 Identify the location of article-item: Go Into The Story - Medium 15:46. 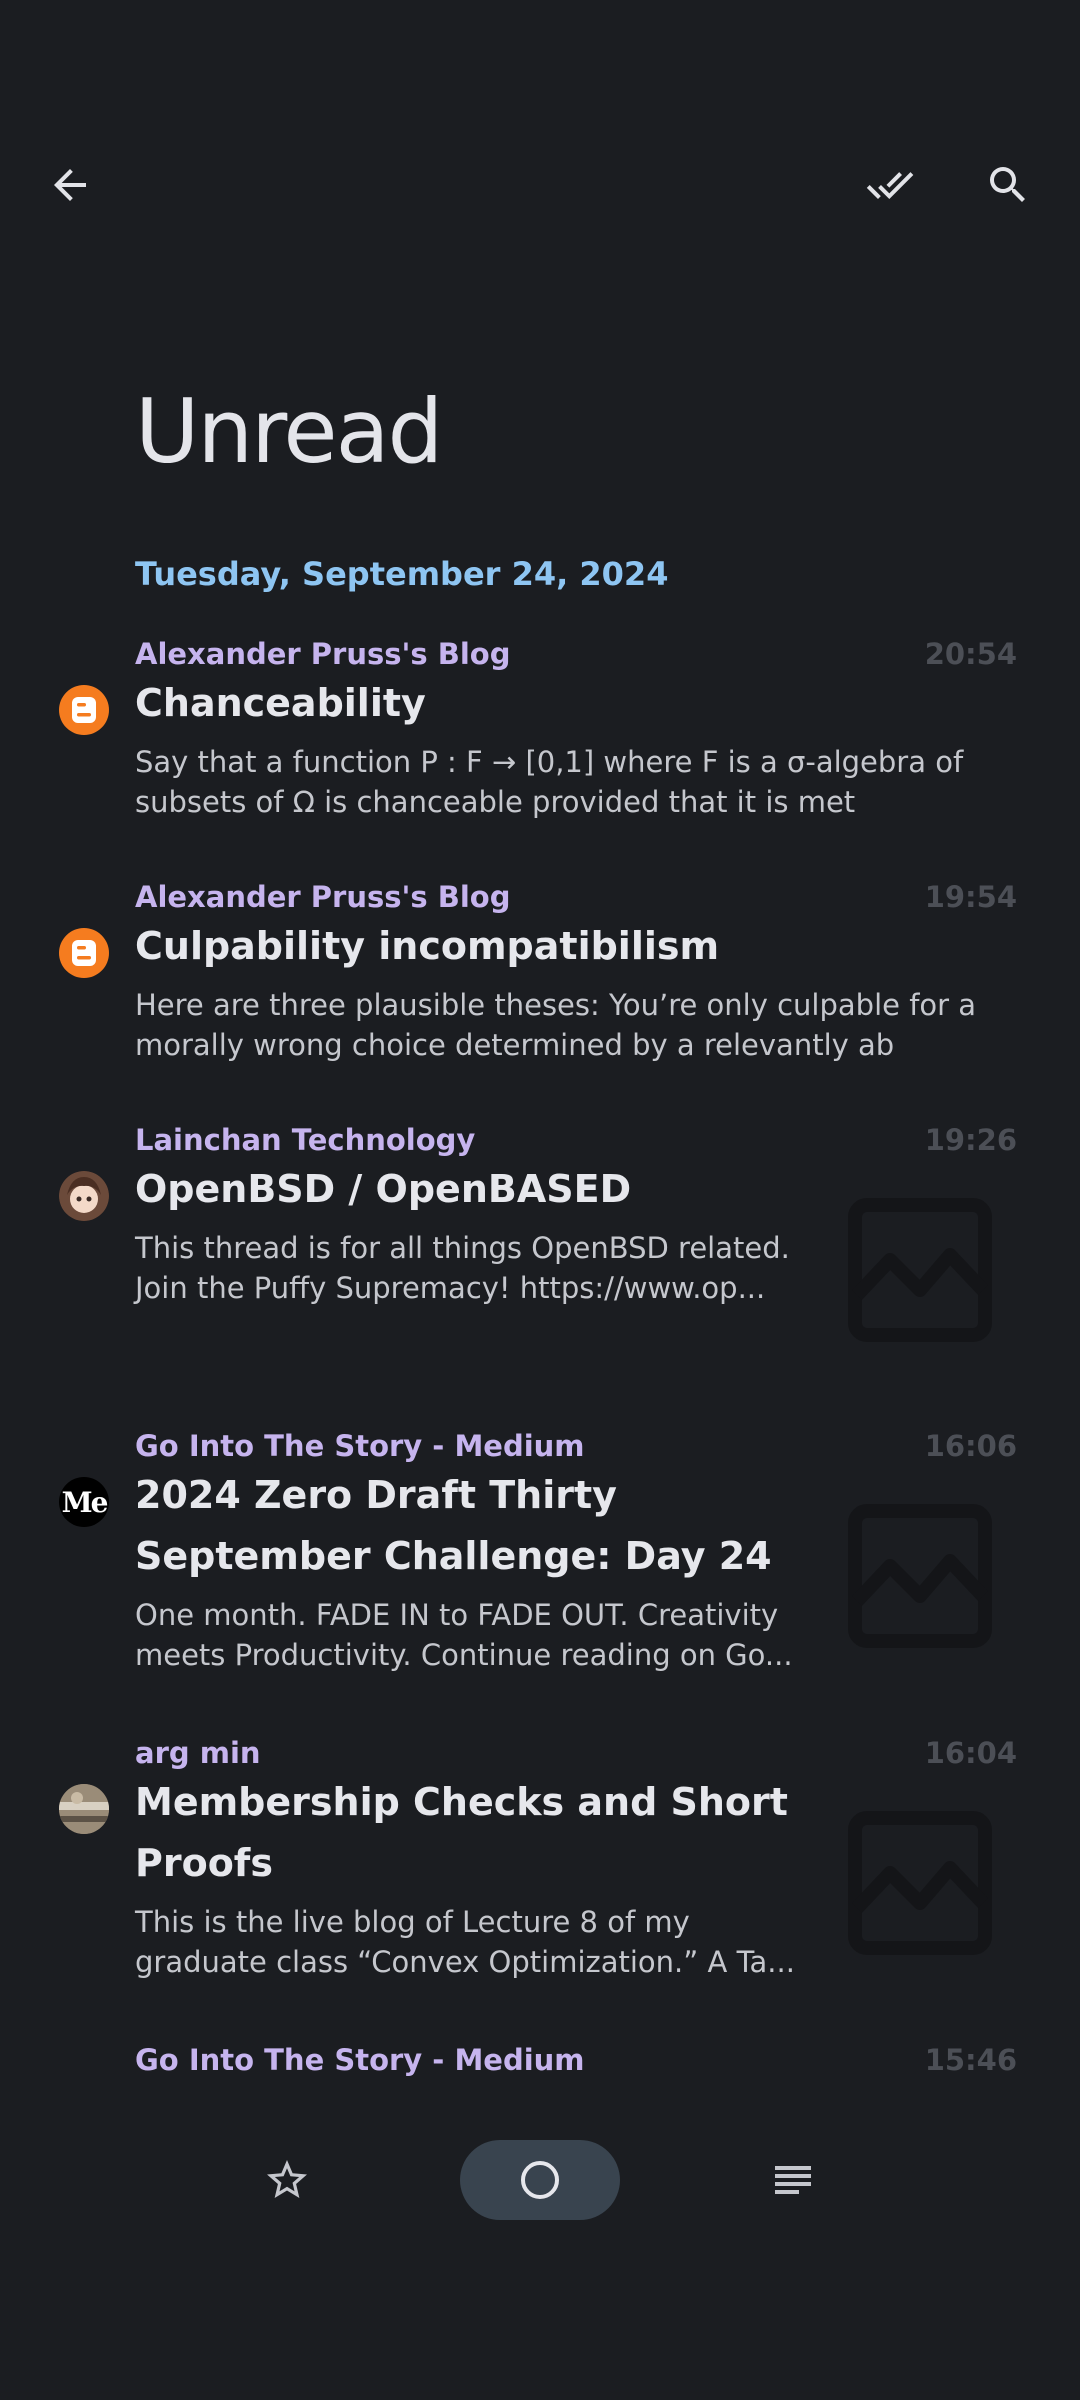
(540, 2068).